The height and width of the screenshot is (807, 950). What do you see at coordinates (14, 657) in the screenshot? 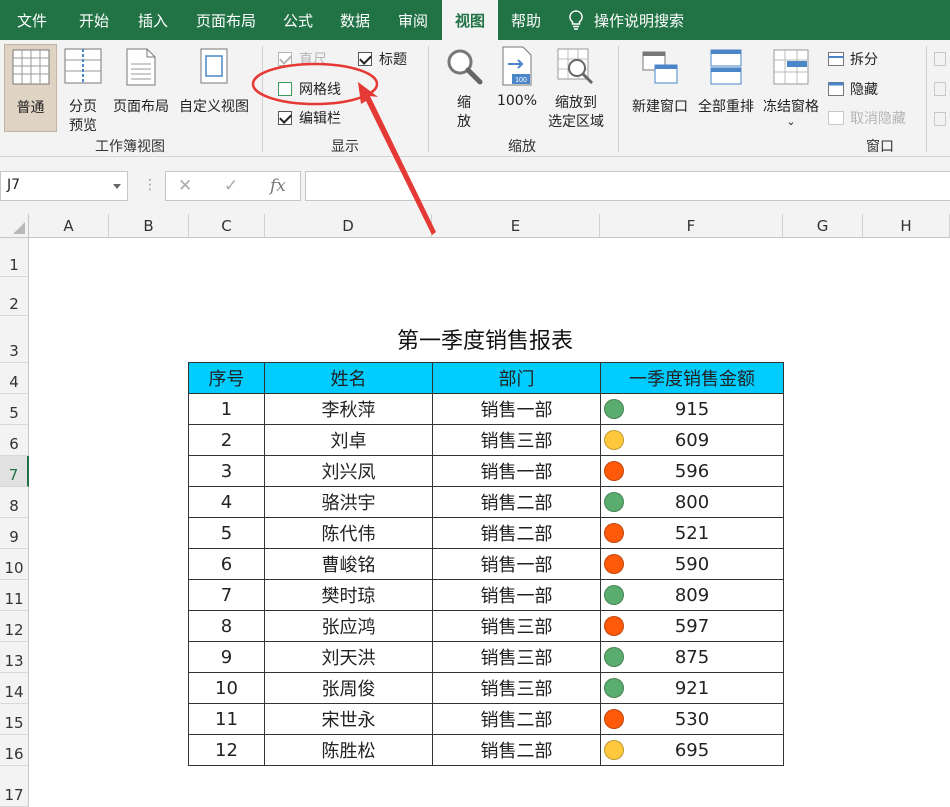
I see `row-header-13: 13` at bounding box center [14, 657].